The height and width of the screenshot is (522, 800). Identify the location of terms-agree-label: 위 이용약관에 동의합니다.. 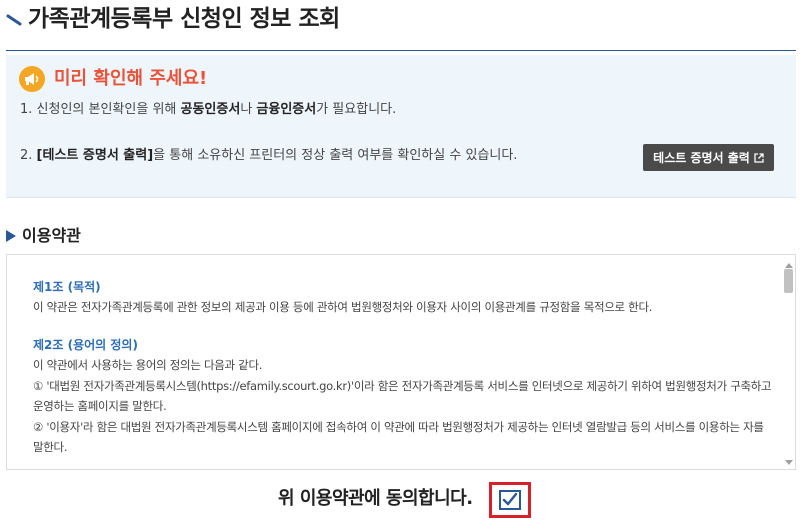
(375, 499).